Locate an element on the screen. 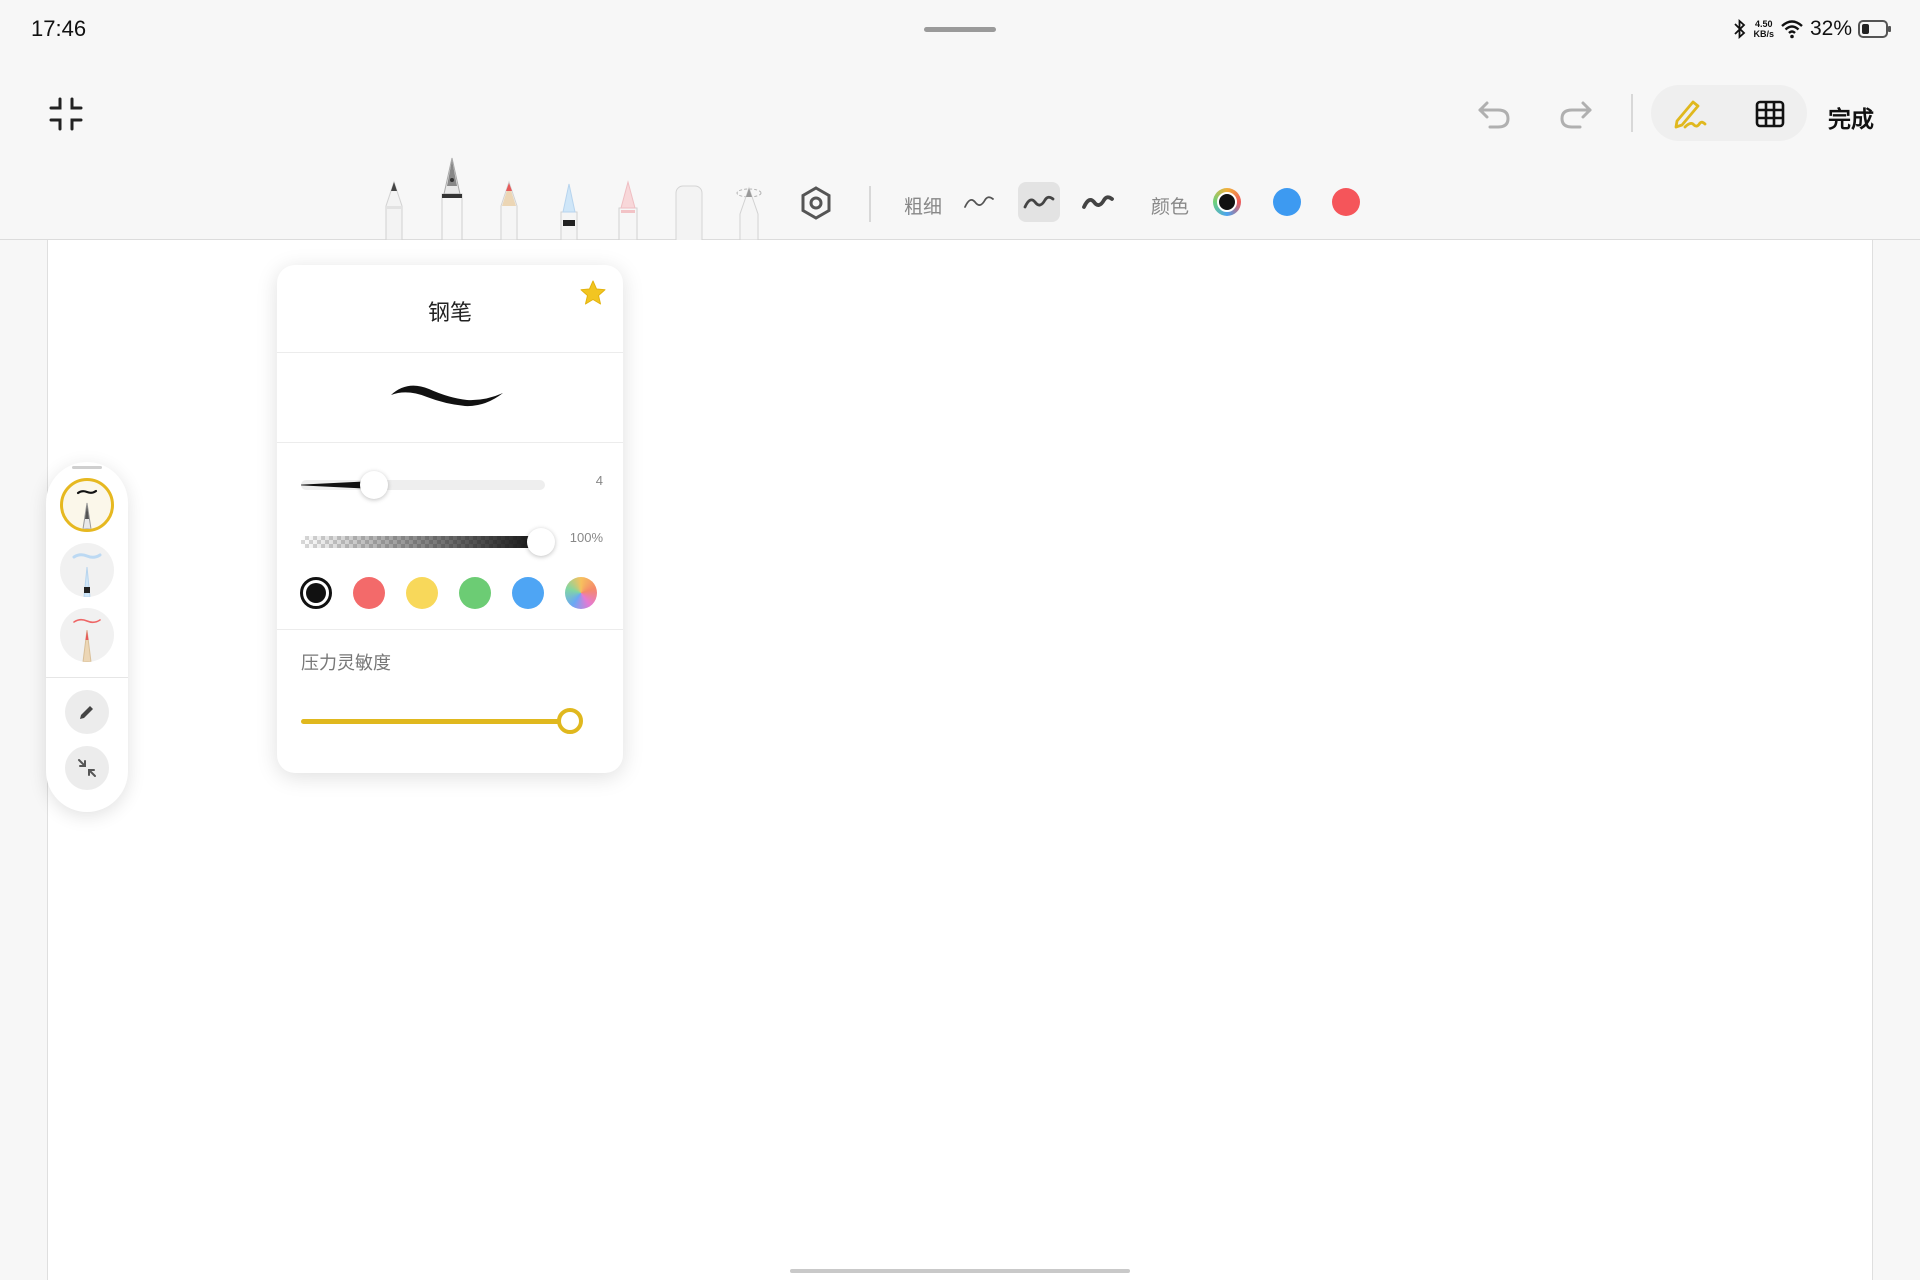 The height and width of the screenshot is (1280, 1920). edit-pencil-icon is located at coordinates (86, 712).